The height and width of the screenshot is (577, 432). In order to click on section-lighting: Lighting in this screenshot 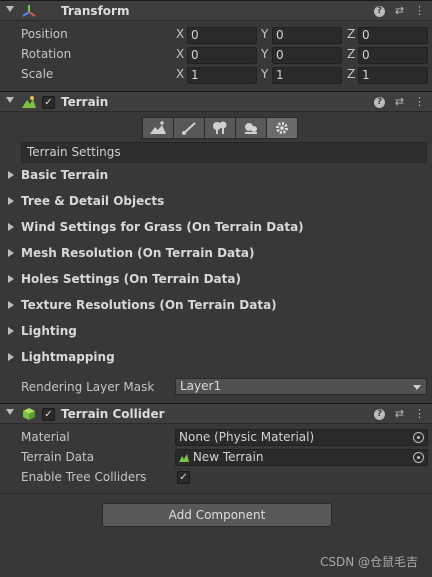, I will do `click(42, 331)`.